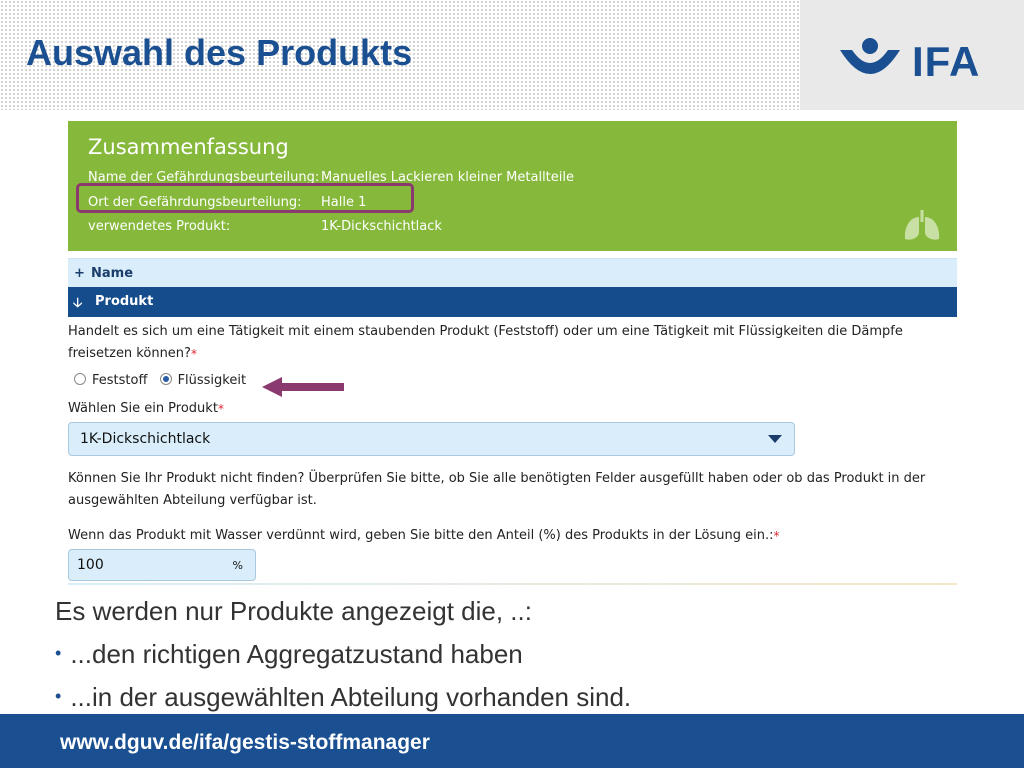 The width and height of the screenshot is (1024, 768). I want to click on ifa-logo: IFA, so click(909, 61).